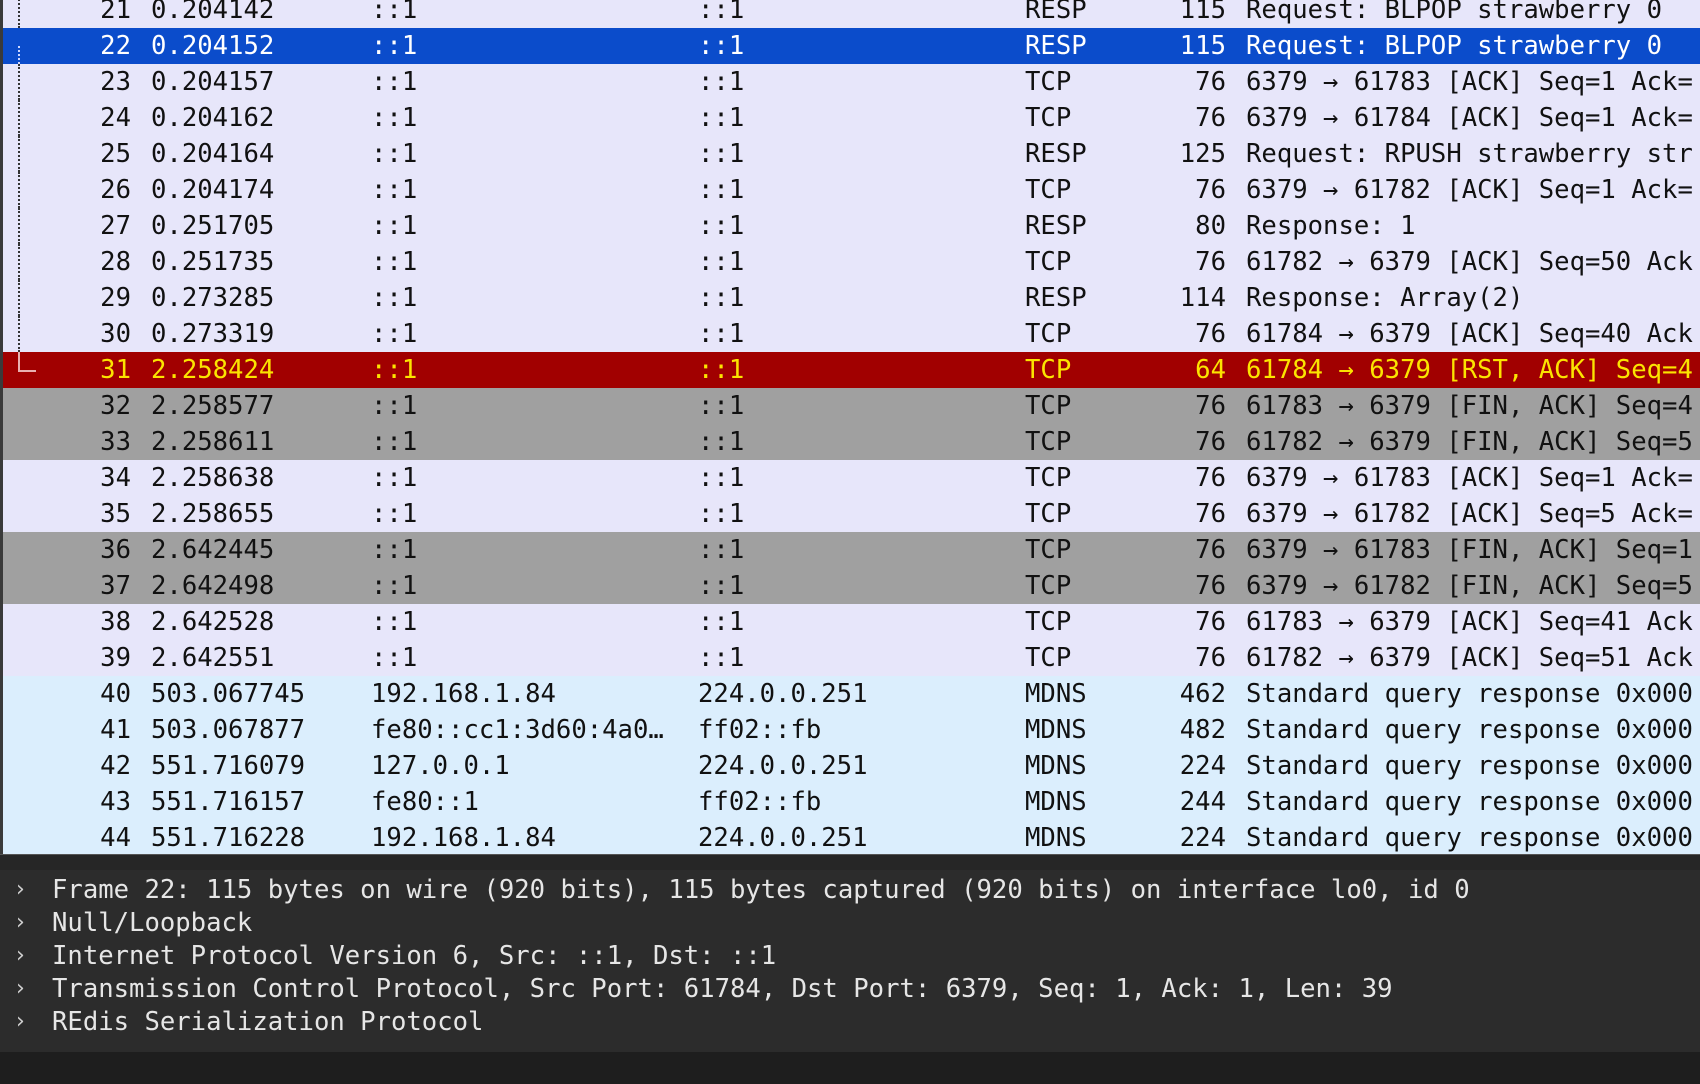 Image resolution: width=1700 pixels, height=1084 pixels. What do you see at coordinates (1202, 154) in the screenshot?
I see `packet-length: 125` at bounding box center [1202, 154].